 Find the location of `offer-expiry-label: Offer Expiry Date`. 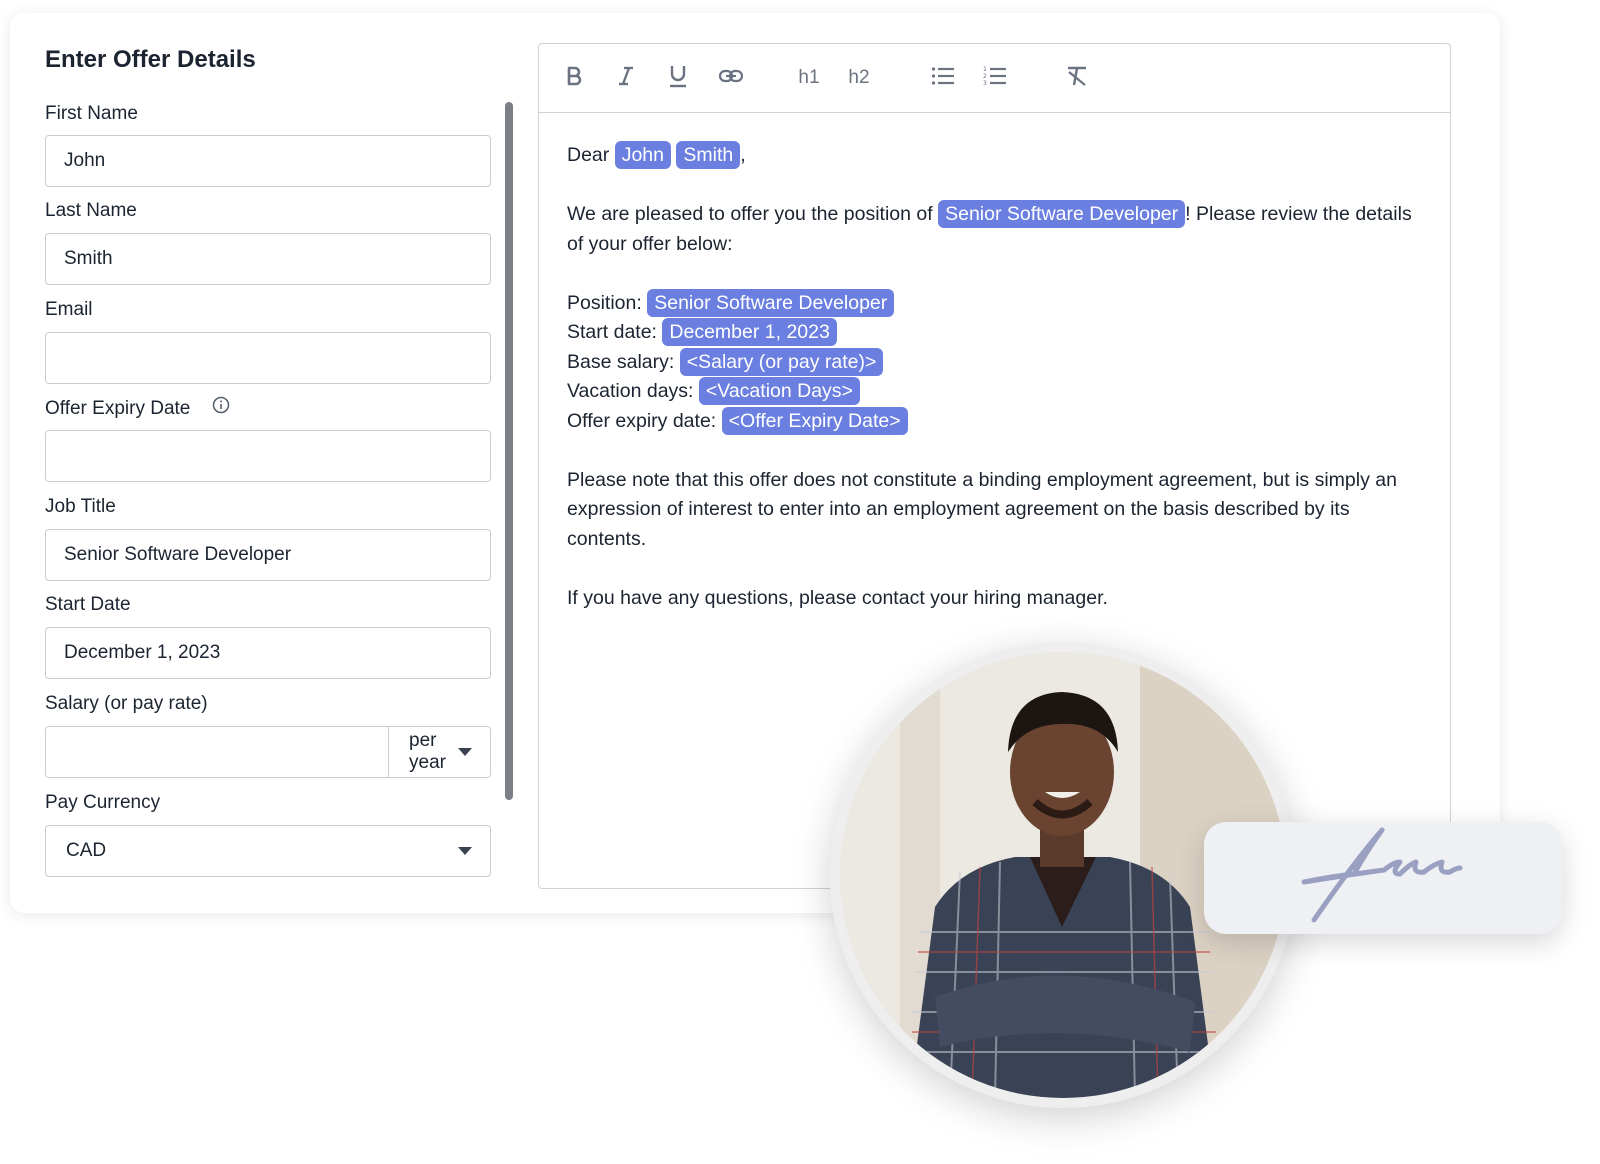

offer-expiry-label: Offer Expiry Date is located at coordinates (137, 408).